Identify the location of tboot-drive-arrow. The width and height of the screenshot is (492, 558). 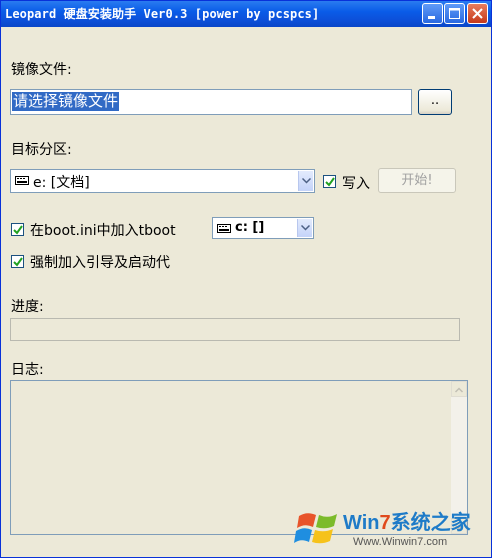
(304, 228).